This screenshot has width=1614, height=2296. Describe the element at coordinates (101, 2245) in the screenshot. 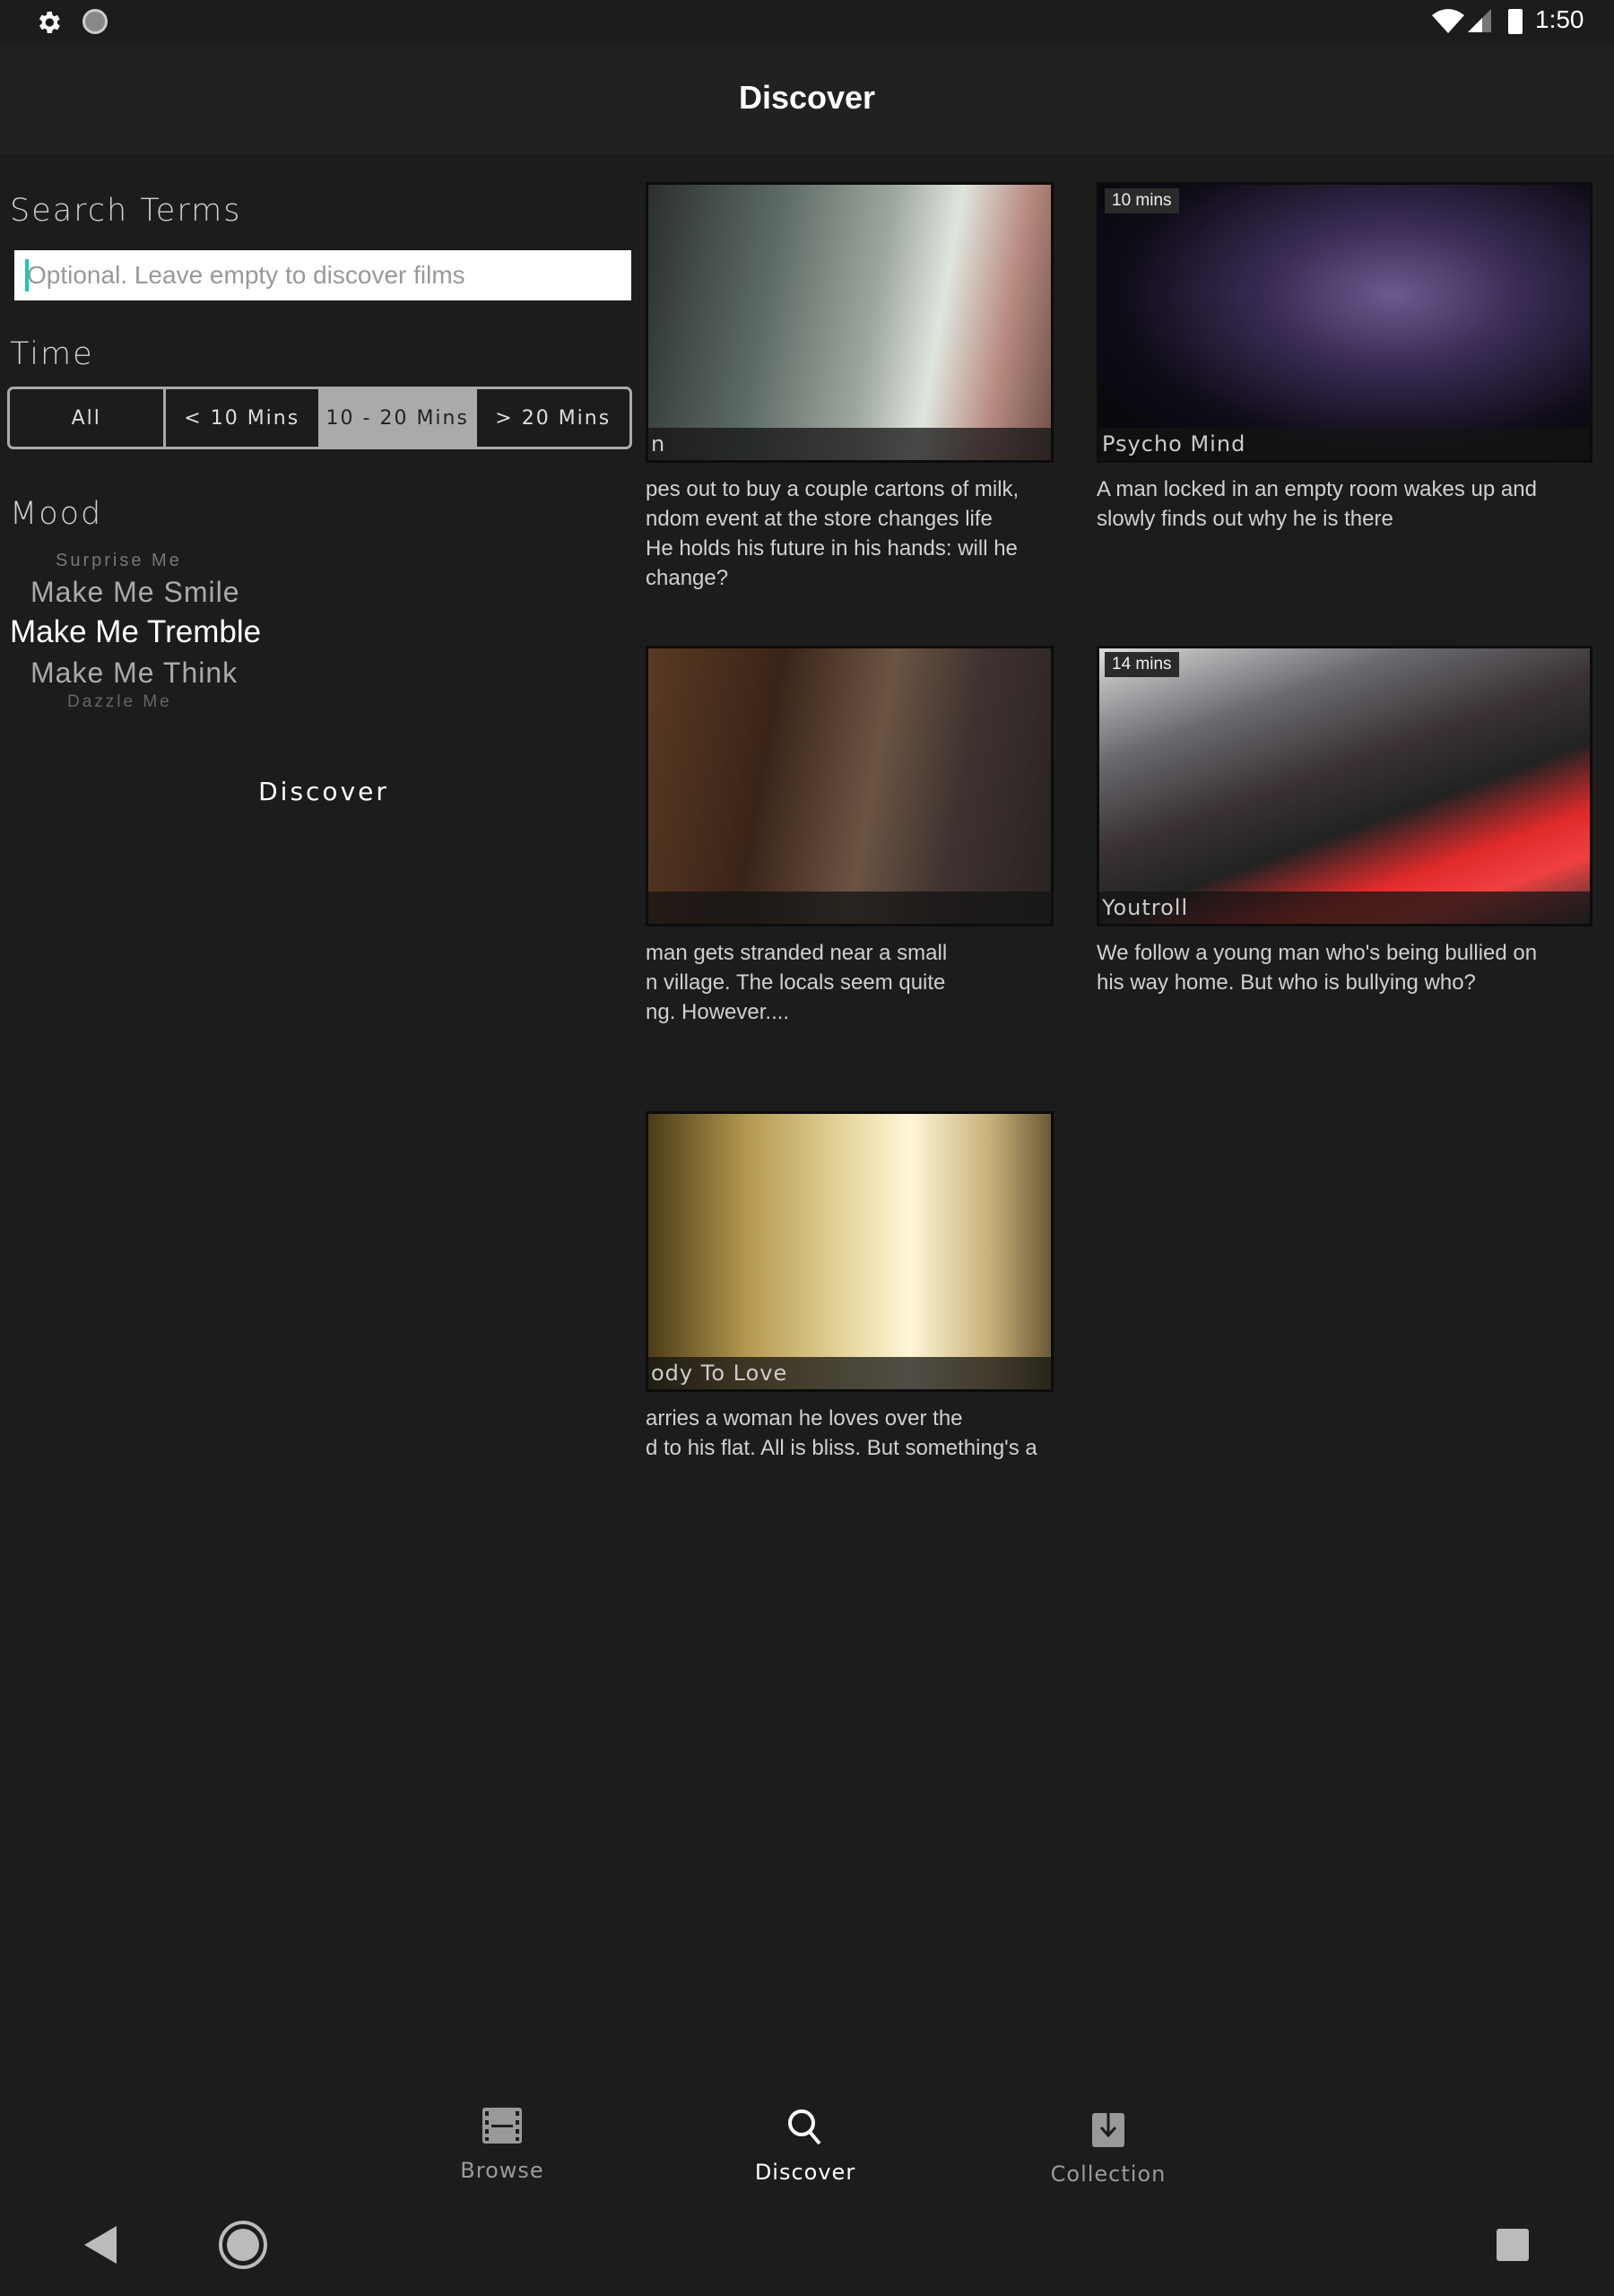

I see `back-icon` at that location.